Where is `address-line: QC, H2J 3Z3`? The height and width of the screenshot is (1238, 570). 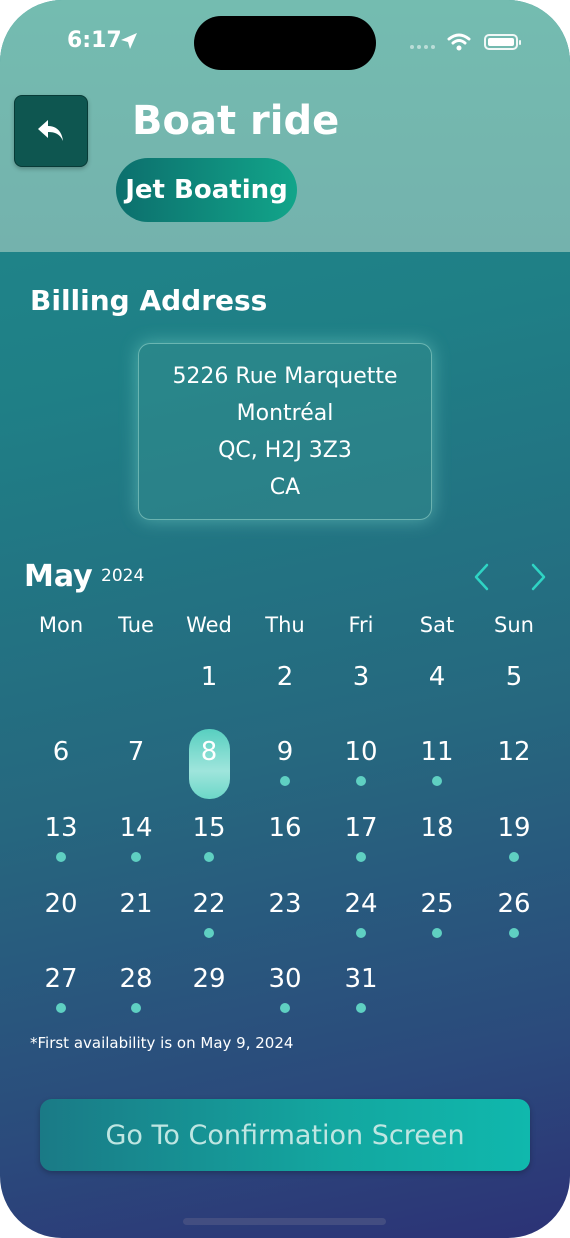 address-line: QC, H2J 3Z3 is located at coordinates (285, 450).